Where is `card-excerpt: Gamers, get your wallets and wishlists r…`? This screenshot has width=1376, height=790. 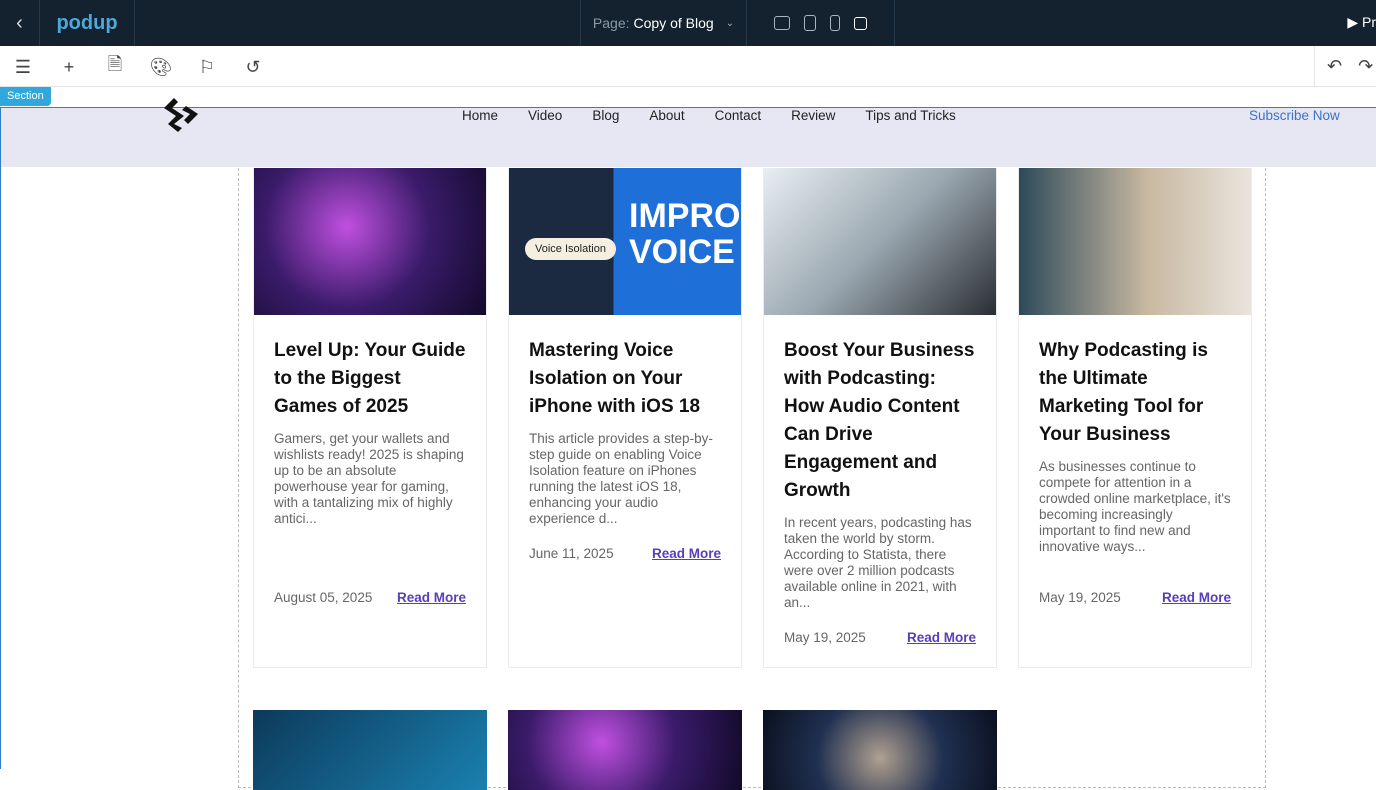 card-excerpt: Gamers, get your wallets and wishlists r… is located at coordinates (369, 478).